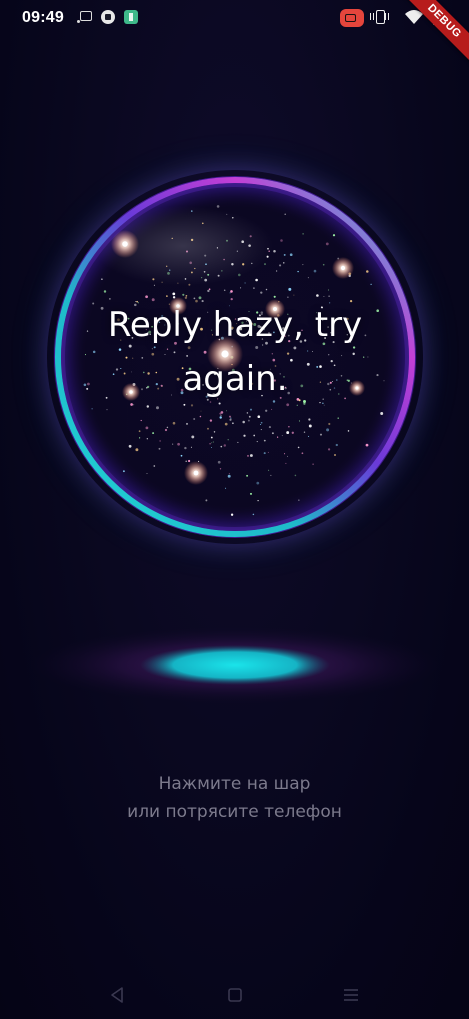  Describe the element at coordinates (84, 17) in the screenshot. I see `cast-icon` at that location.